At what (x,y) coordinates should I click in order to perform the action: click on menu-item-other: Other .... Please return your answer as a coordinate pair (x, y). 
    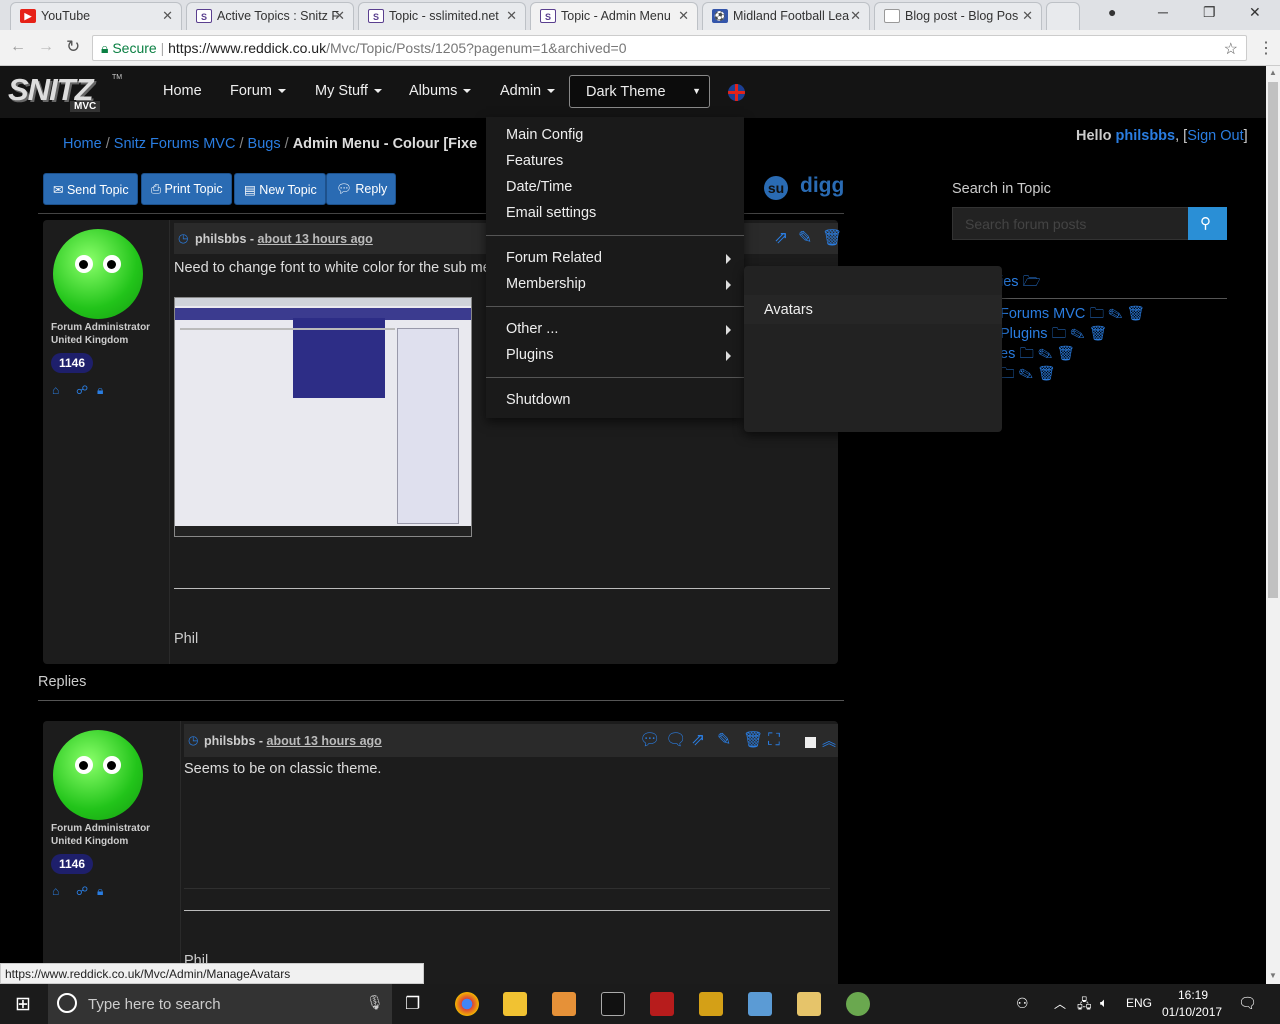
    Looking at the image, I should click on (532, 329).